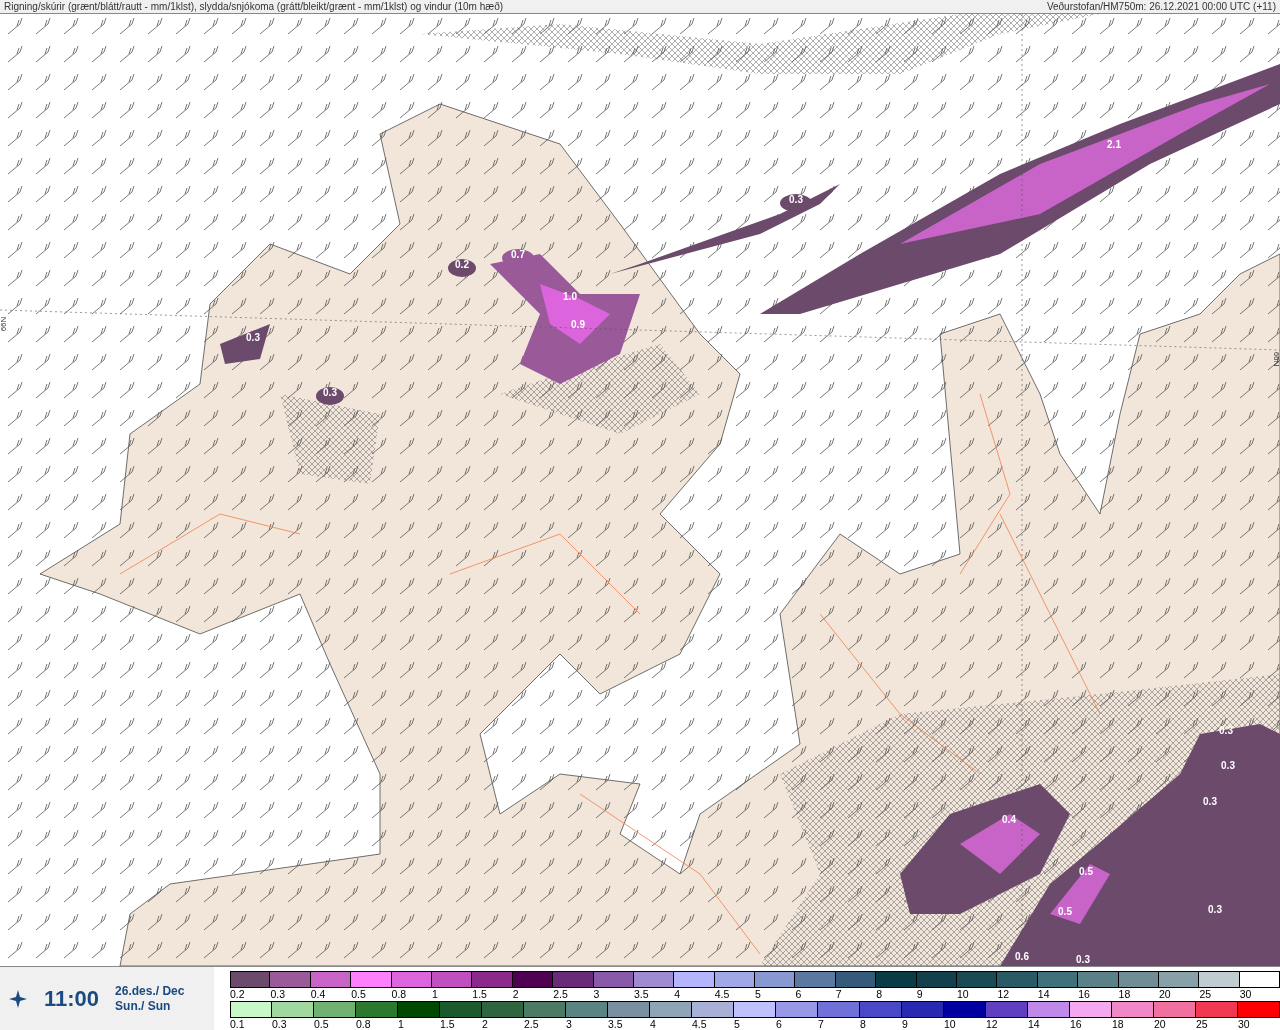 The height and width of the screenshot is (1030, 1280). I want to click on legend-value: 0.2, so click(237, 994).